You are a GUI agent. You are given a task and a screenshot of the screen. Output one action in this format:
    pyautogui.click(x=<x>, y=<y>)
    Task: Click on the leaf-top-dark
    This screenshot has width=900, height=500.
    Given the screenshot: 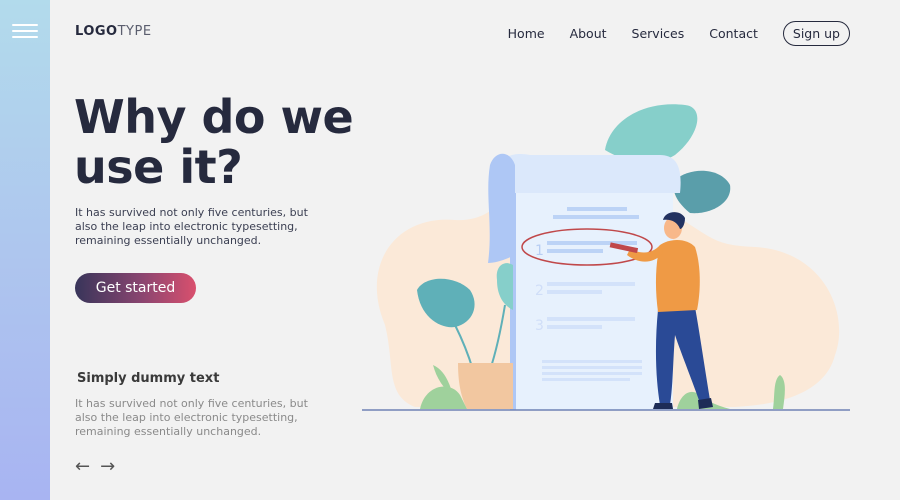 What is the action you would take?
    pyautogui.click(x=702, y=192)
    